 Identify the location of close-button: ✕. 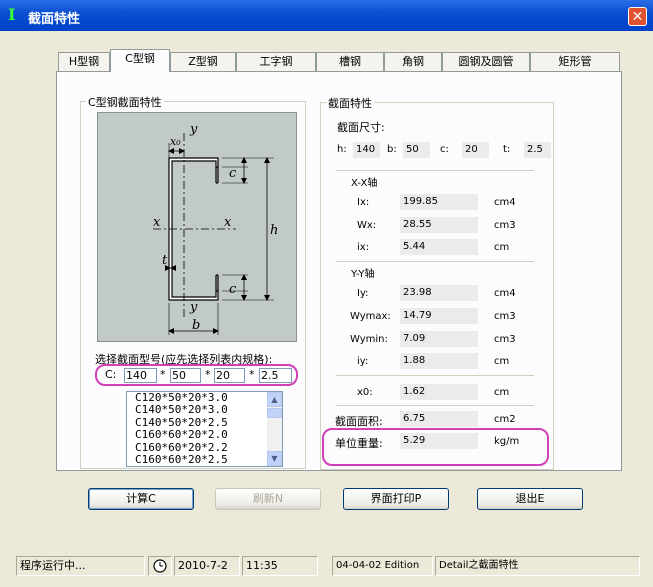
(637, 16).